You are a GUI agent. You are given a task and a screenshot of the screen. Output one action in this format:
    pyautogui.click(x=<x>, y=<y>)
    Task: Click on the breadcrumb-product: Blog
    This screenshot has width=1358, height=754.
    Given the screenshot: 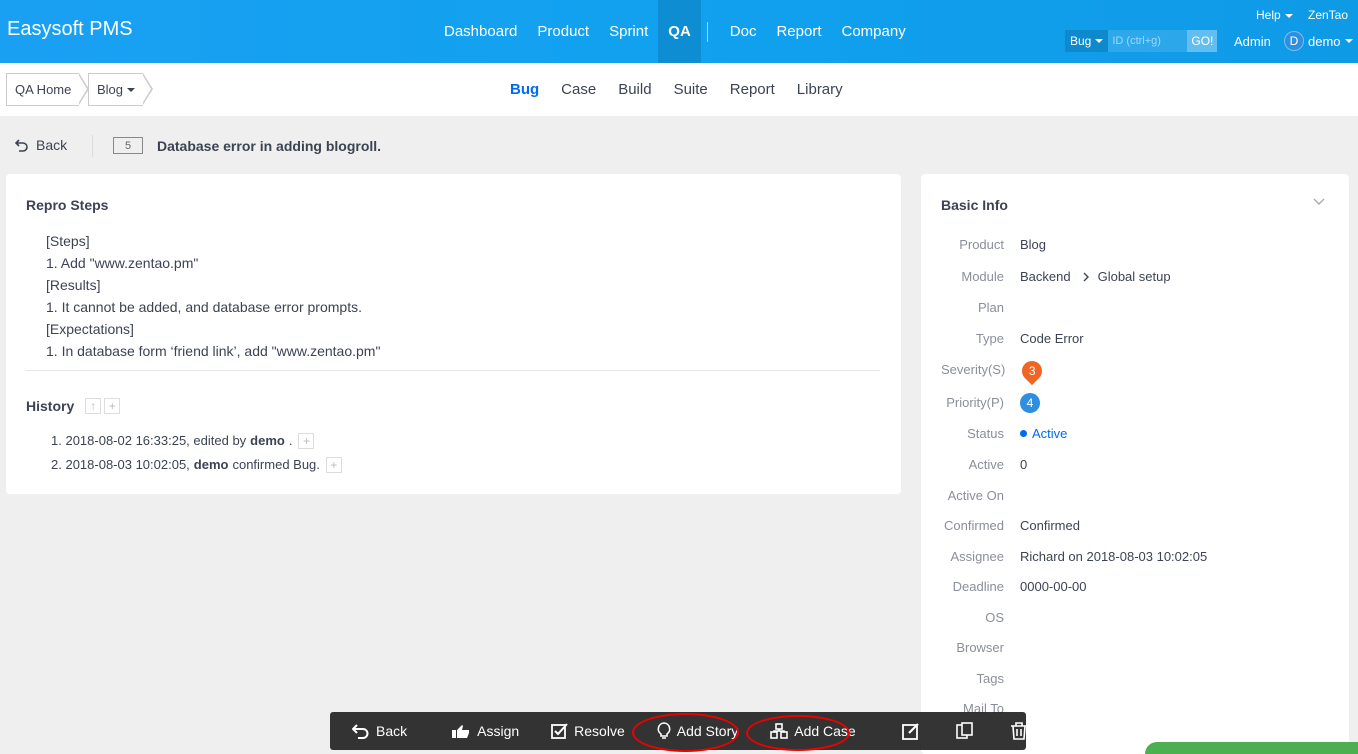 What is the action you would take?
    pyautogui.click(x=121, y=89)
    